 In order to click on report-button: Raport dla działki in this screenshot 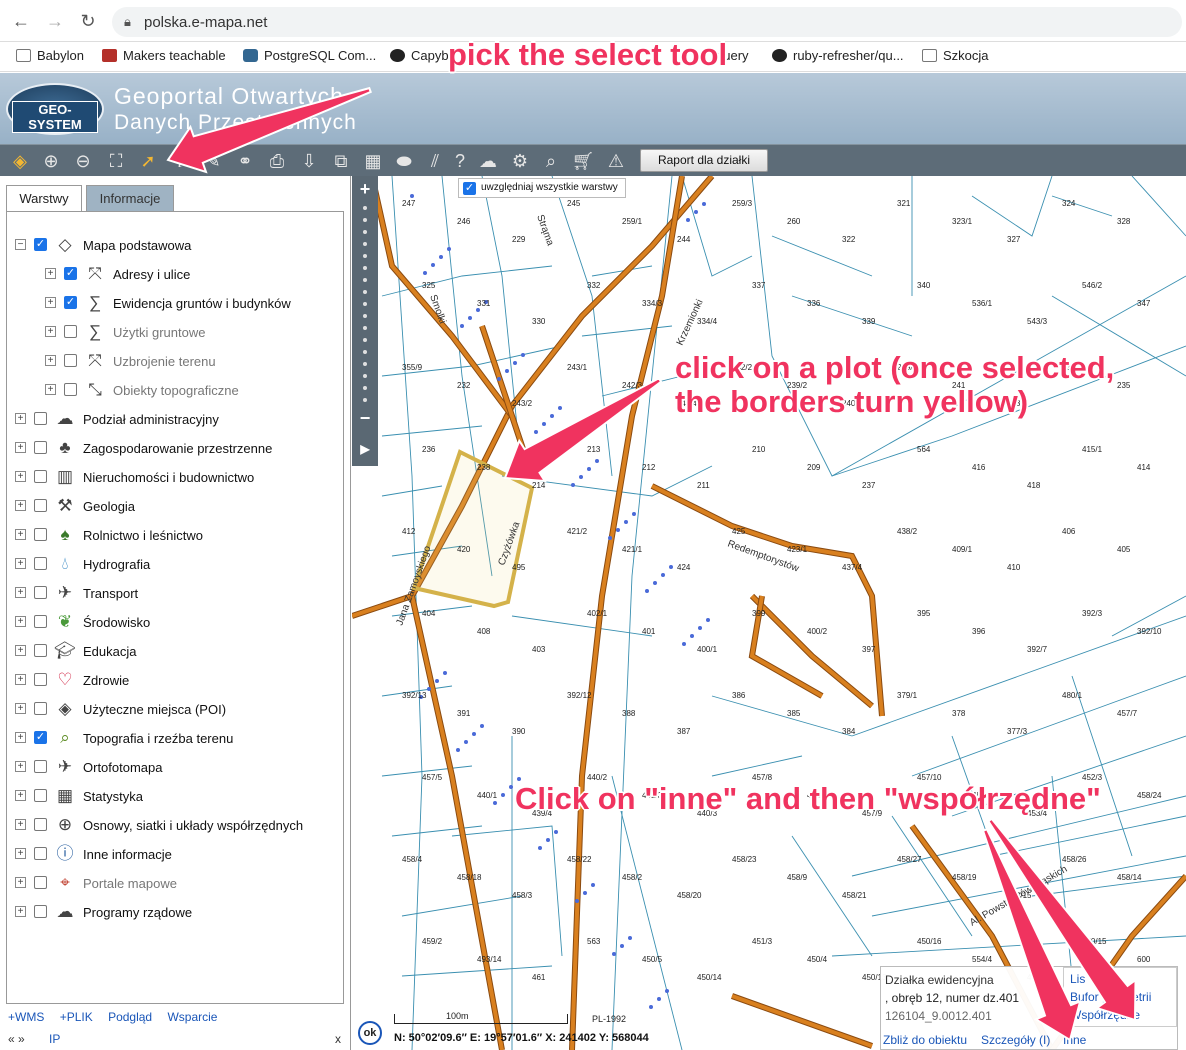, I will do `click(704, 160)`.